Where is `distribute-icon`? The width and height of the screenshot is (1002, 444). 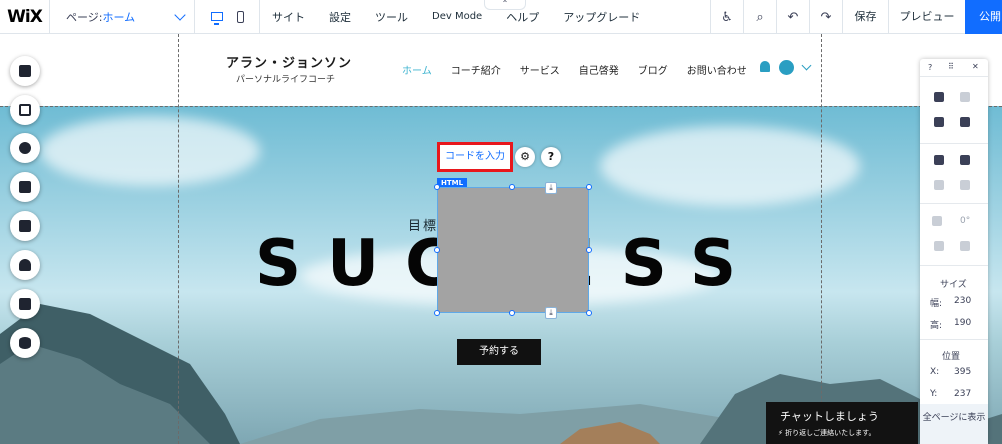
distribute-icon is located at coordinates (939, 185).